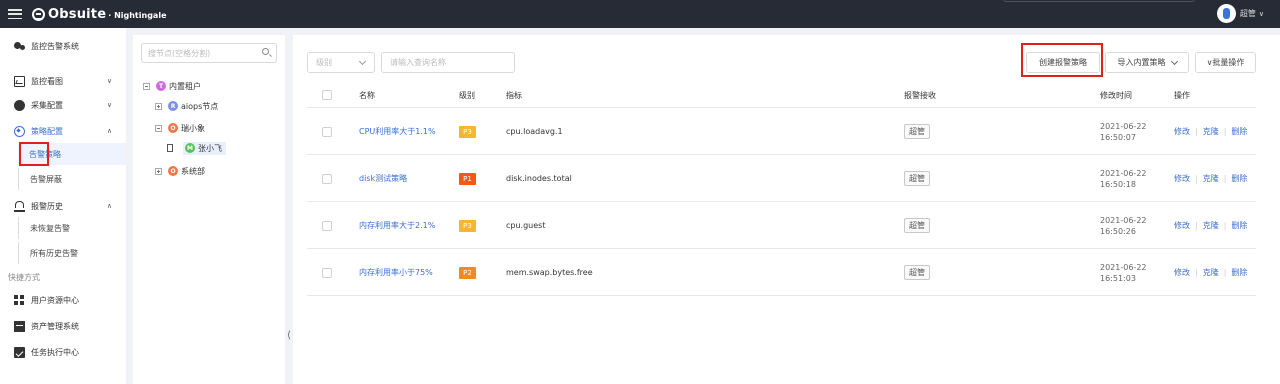 The height and width of the screenshot is (384, 1280). What do you see at coordinates (38, 14) in the screenshot?
I see `obsuite-logo-icon` at bounding box center [38, 14].